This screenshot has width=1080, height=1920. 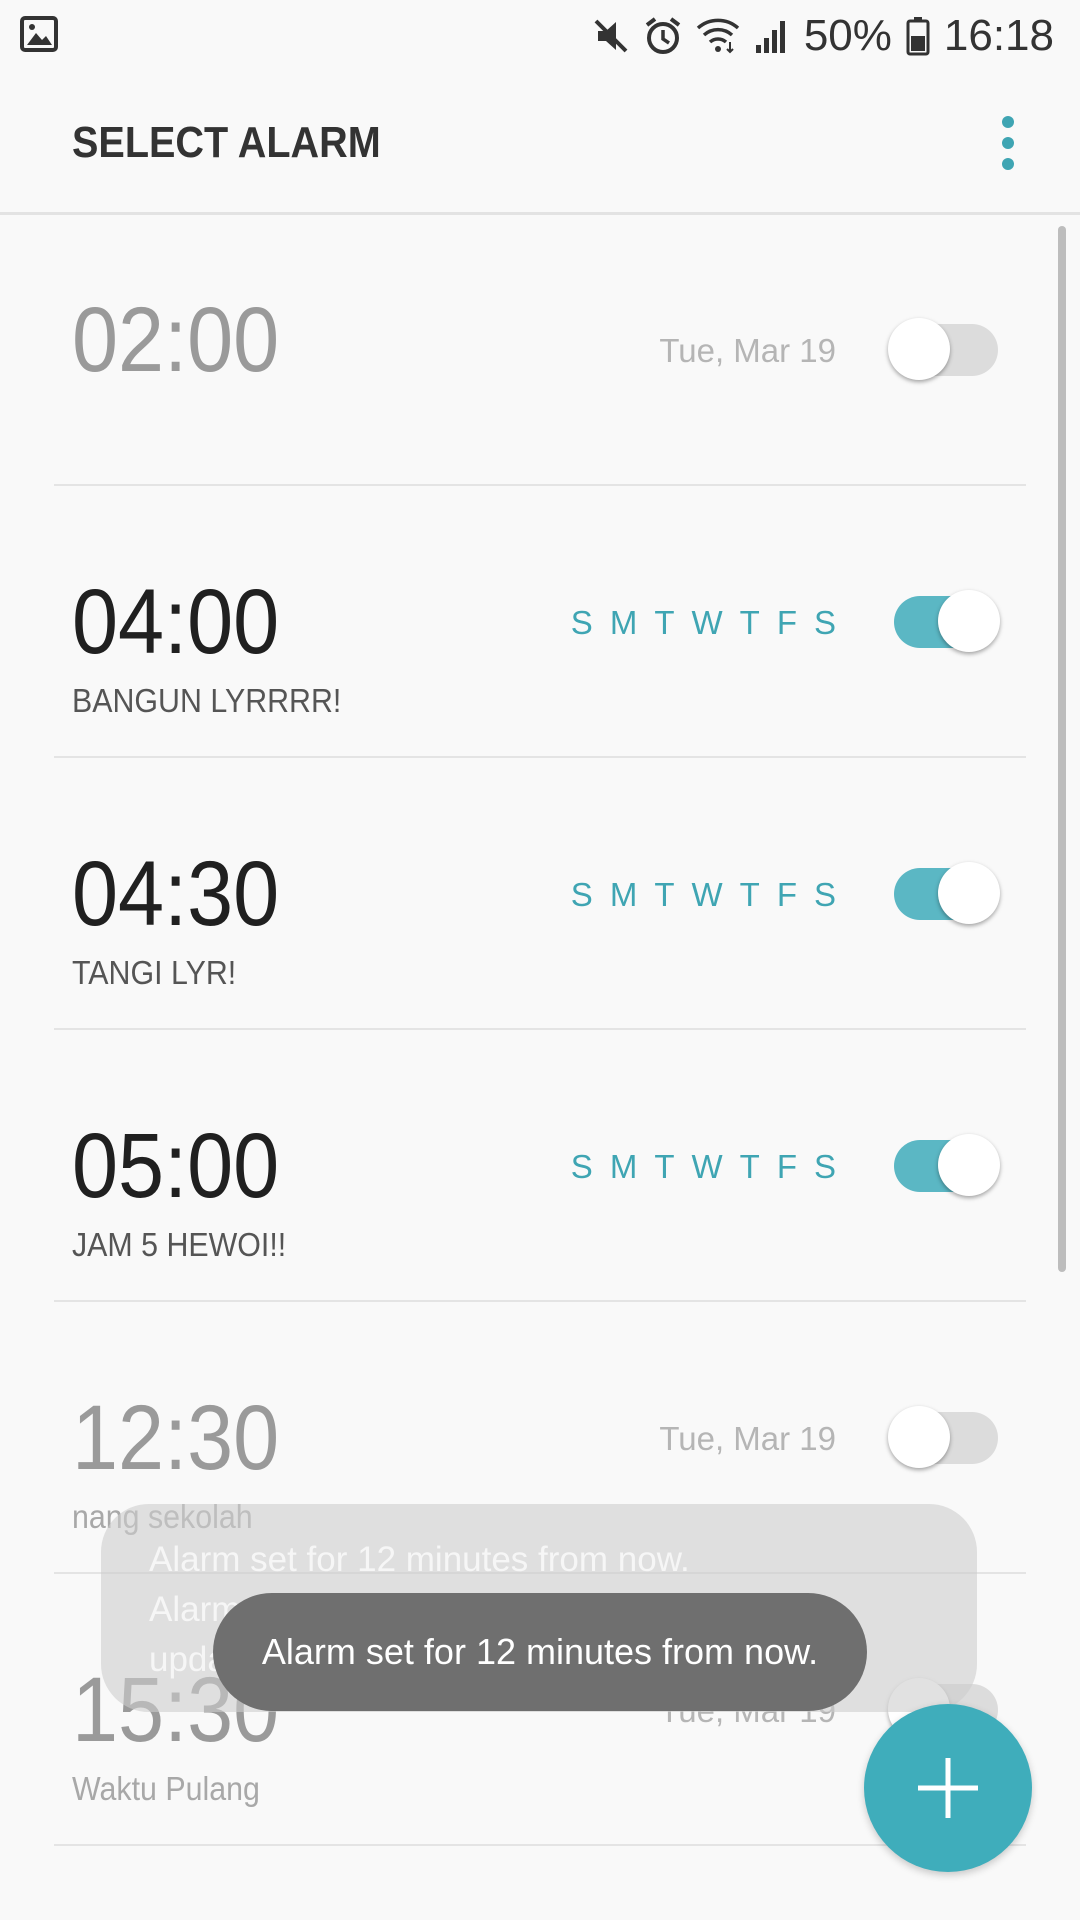 What do you see at coordinates (176, 1438) in the screenshot?
I see `alarm-time: 12:30` at bounding box center [176, 1438].